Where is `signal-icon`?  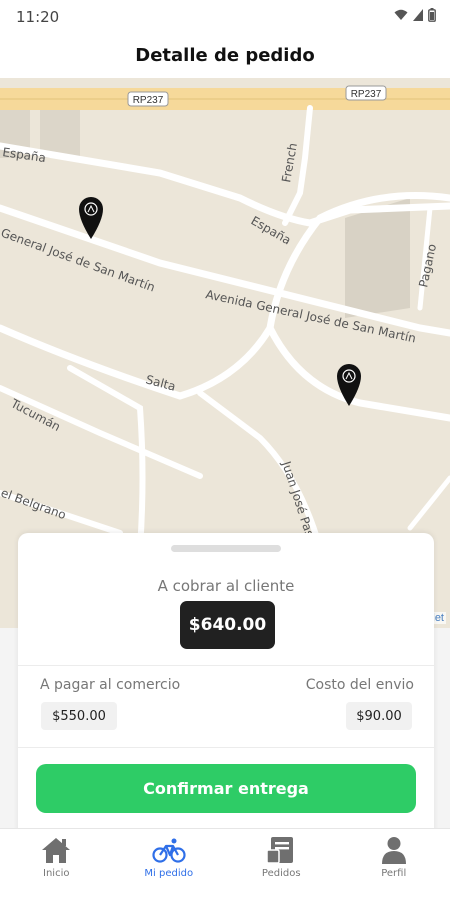 signal-icon is located at coordinates (418, 15).